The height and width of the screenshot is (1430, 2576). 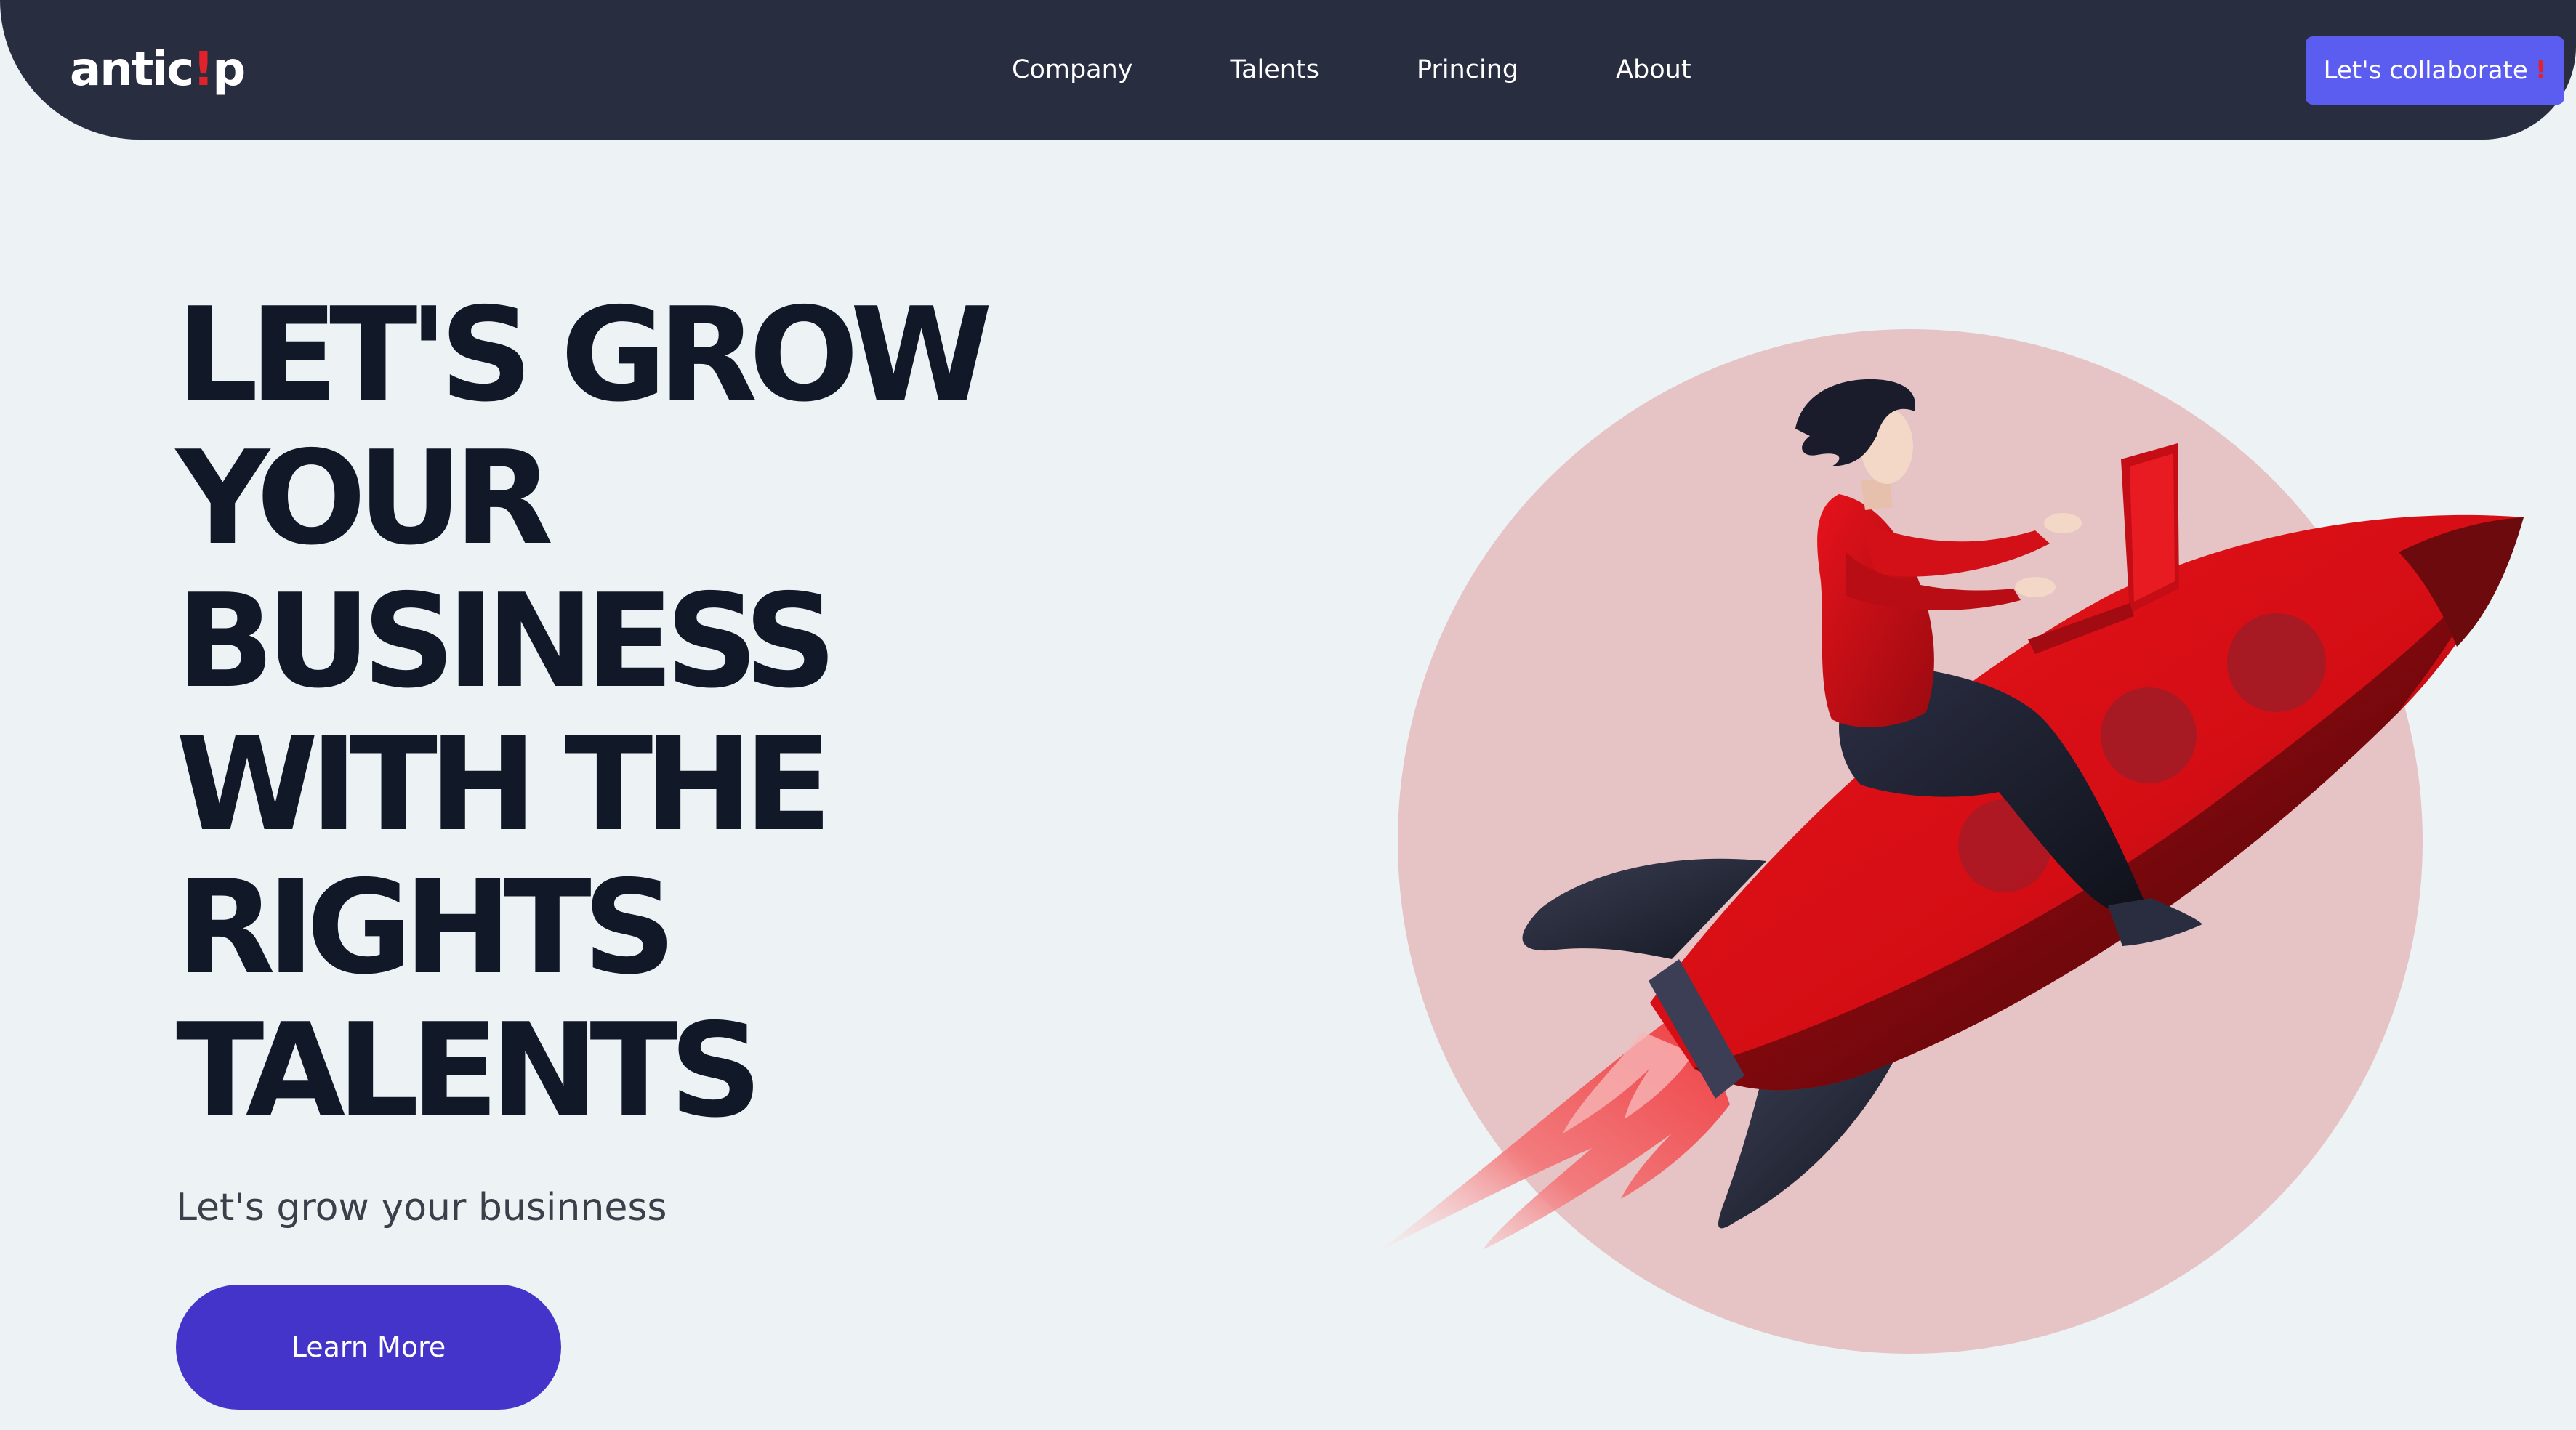 What do you see at coordinates (229, 70) in the screenshot?
I see `logo-text-tail: p` at bounding box center [229, 70].